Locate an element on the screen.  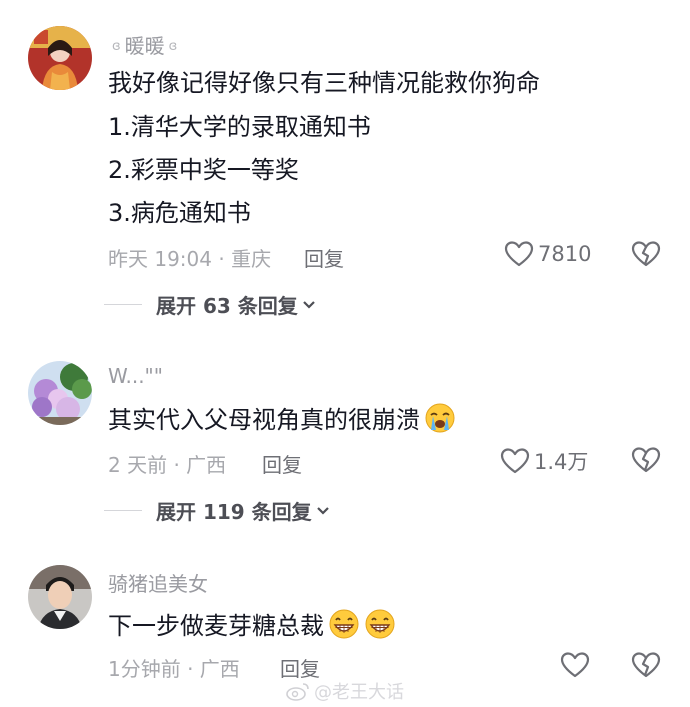
expand-replies-label: 展开 63 条回复 is located at coordinates (227, 306).